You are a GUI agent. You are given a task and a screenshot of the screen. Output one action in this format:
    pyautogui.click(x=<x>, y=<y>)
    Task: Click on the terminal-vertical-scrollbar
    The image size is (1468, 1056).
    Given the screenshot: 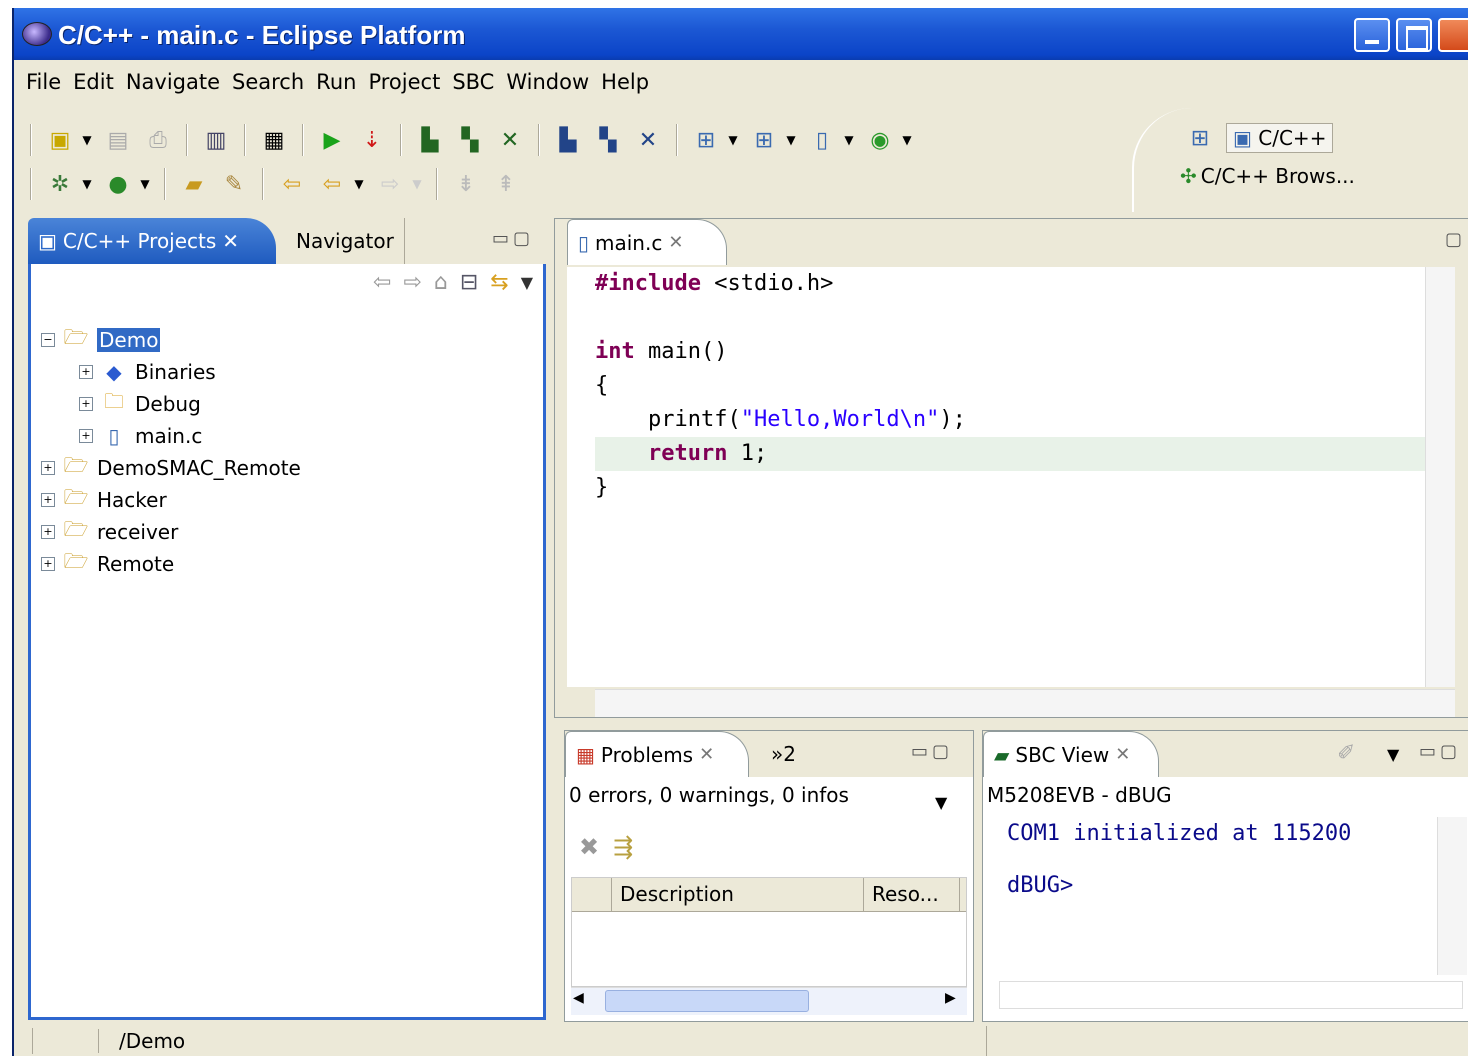 What is the action you would take?
    pyautogui.click(x=1452, y=896)
    